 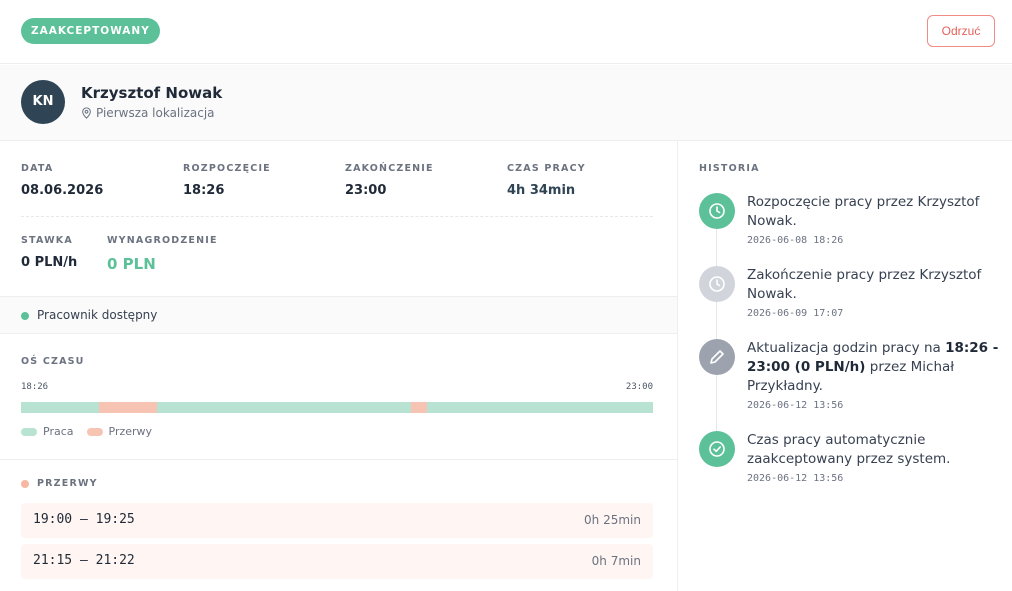 What do you see at coordinates (864, 284) in the screenshot?
I see `history-text: Zakończenie pracy przez Krzysztof Nowak.` at bounding box center [864, 284].